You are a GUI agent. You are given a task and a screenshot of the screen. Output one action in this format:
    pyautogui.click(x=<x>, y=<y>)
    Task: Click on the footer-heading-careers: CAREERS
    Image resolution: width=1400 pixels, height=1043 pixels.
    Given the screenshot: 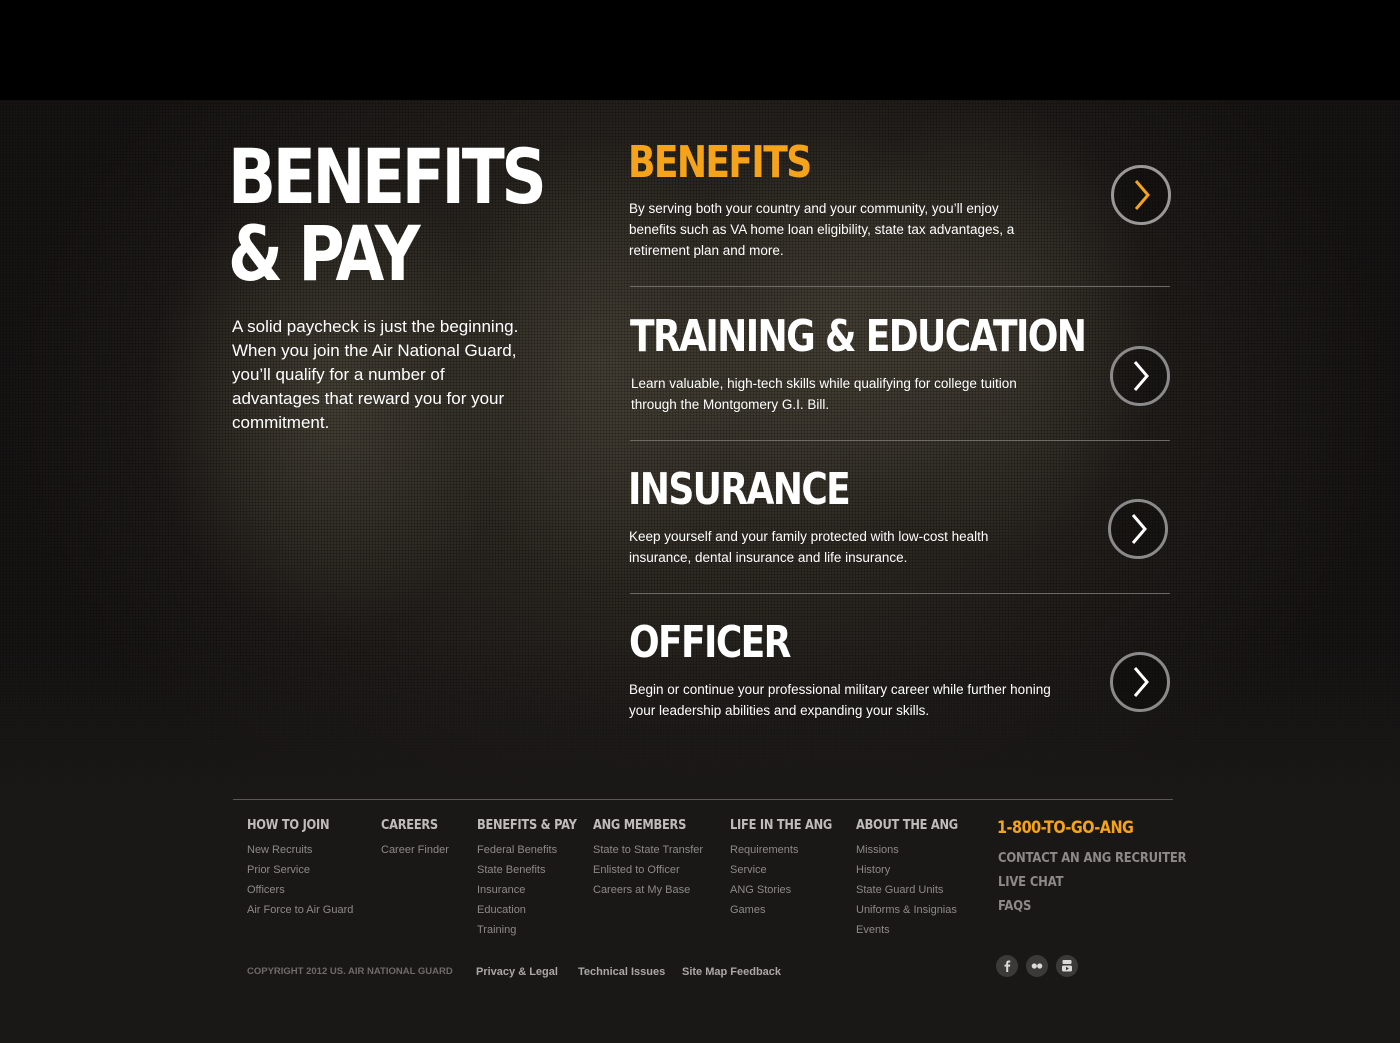 What is the action you would take?
    pyautogui.click(x=411, y=826)
    